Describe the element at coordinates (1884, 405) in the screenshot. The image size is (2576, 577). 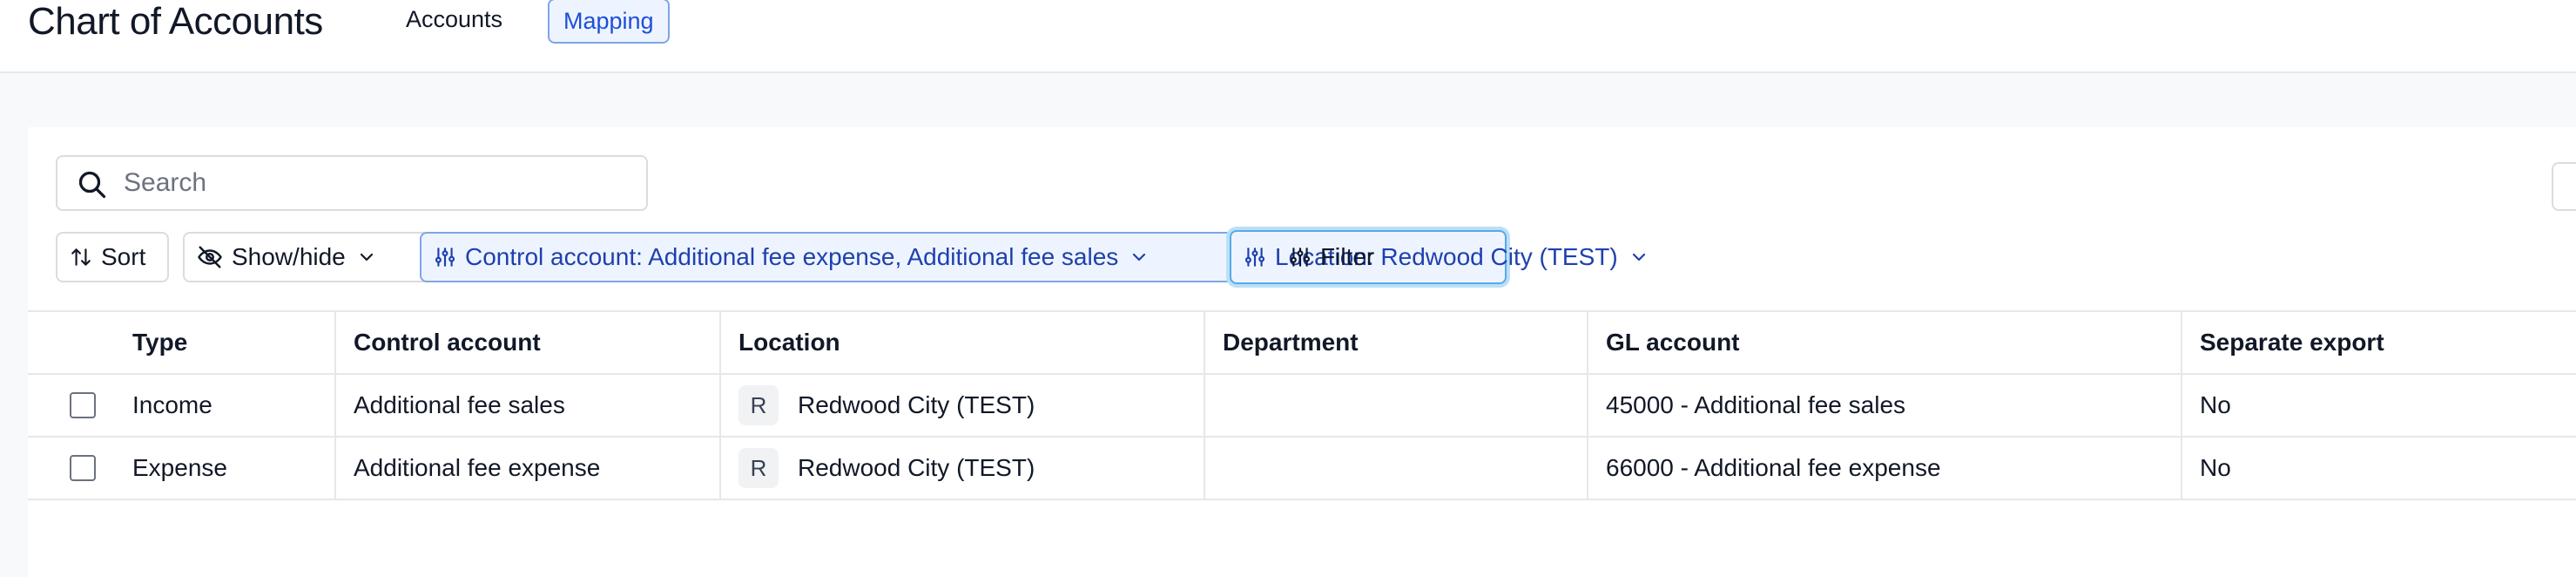
I see `gl-account-cell: 45000 - Additional fee sales` at that location.